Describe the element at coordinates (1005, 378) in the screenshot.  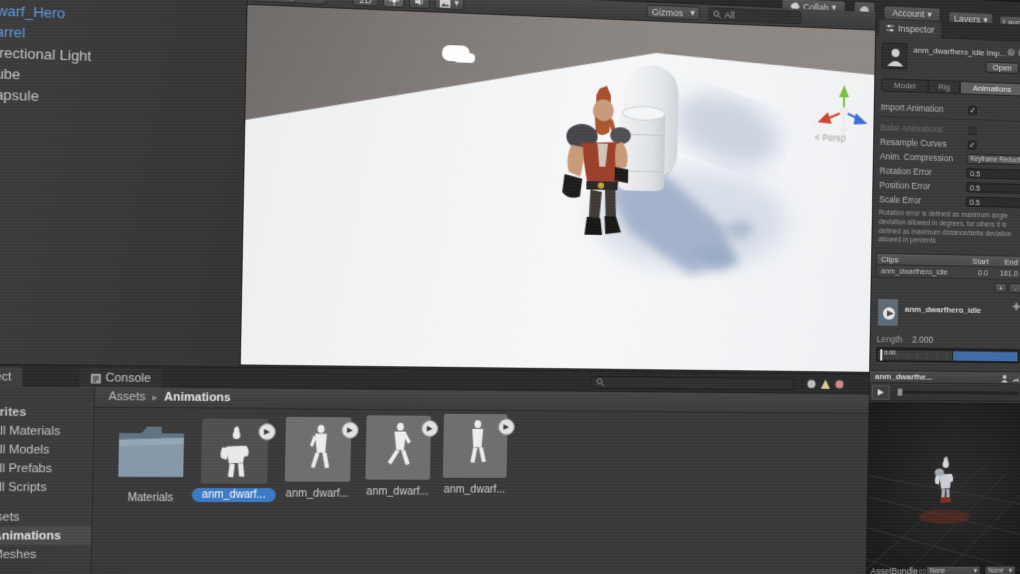
I see `avatar-icon` at that location.